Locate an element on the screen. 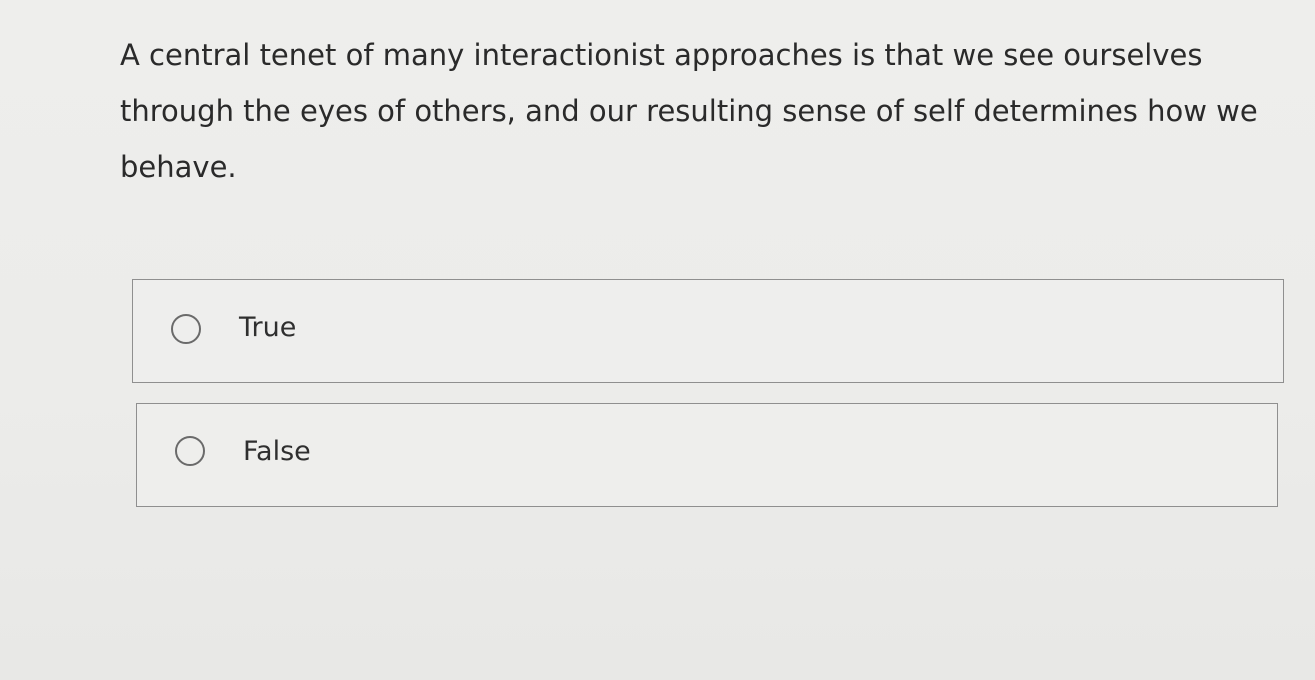 This screenshot has width=1315, height=680. answer-option-false: False is located at coordinates (707, 455).